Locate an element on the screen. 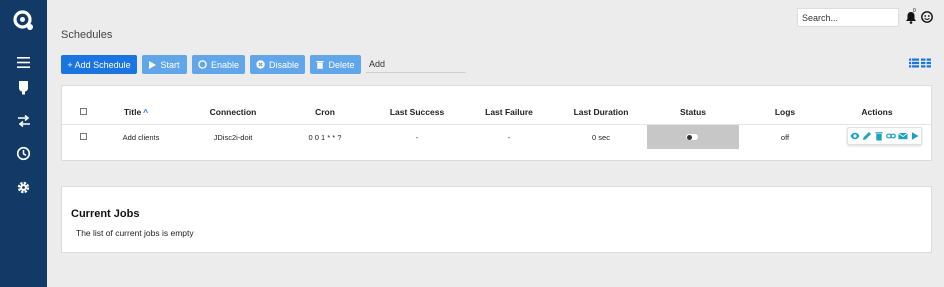  cell-title: Add clients is located at coordinates (141, 137).